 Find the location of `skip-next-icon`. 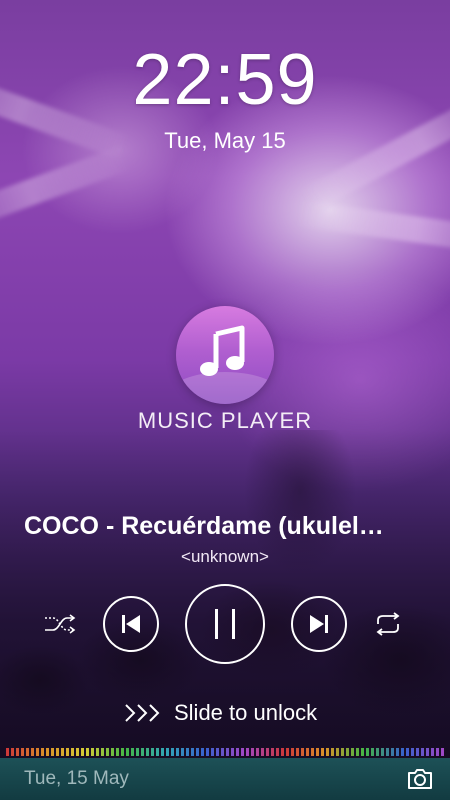

skip-next-icon is located at coordinates (319, 624).